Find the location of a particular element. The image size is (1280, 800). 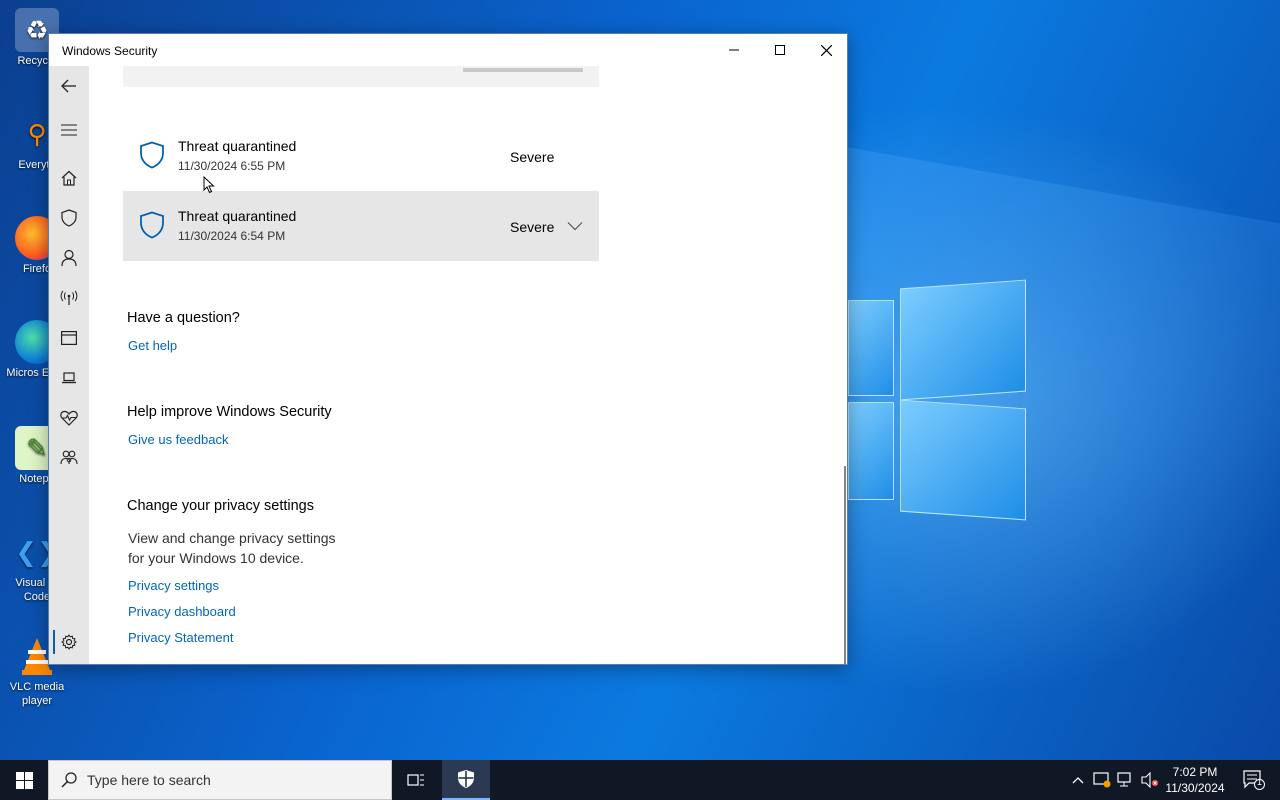

back-arrow-icon is located at coordinates (68, 86).